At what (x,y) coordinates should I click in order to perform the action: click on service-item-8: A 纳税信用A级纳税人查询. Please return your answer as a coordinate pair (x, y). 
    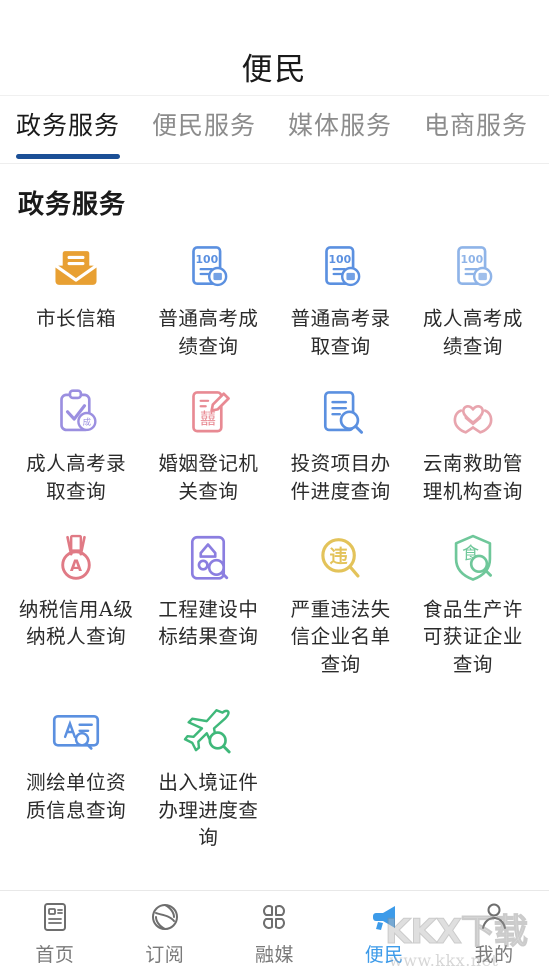
    Looking at the image, I should click on (76, 601).